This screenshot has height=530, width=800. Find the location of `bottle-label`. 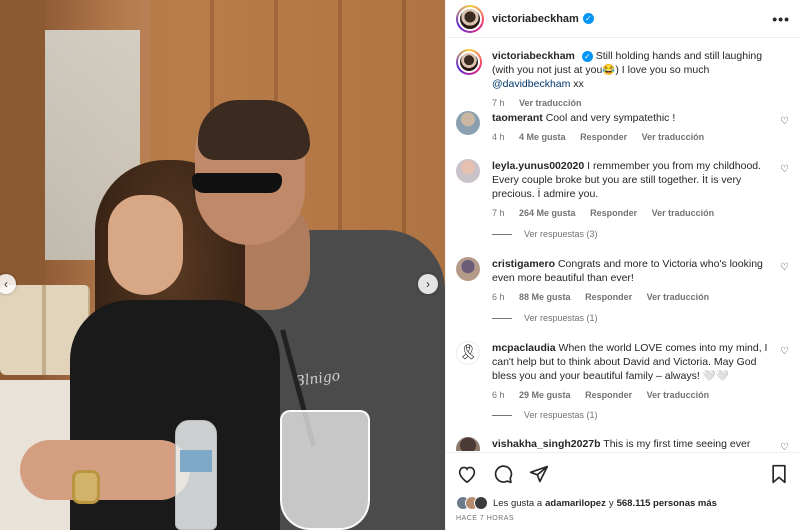

bottle-label is located at coordinates (196, 461).